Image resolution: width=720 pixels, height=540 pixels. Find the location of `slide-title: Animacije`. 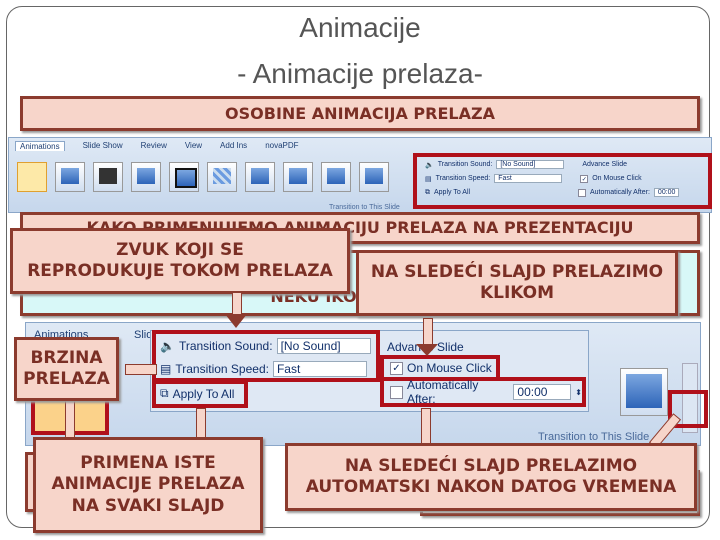

slide-title: Animacije is located at coordinates (360, 27).